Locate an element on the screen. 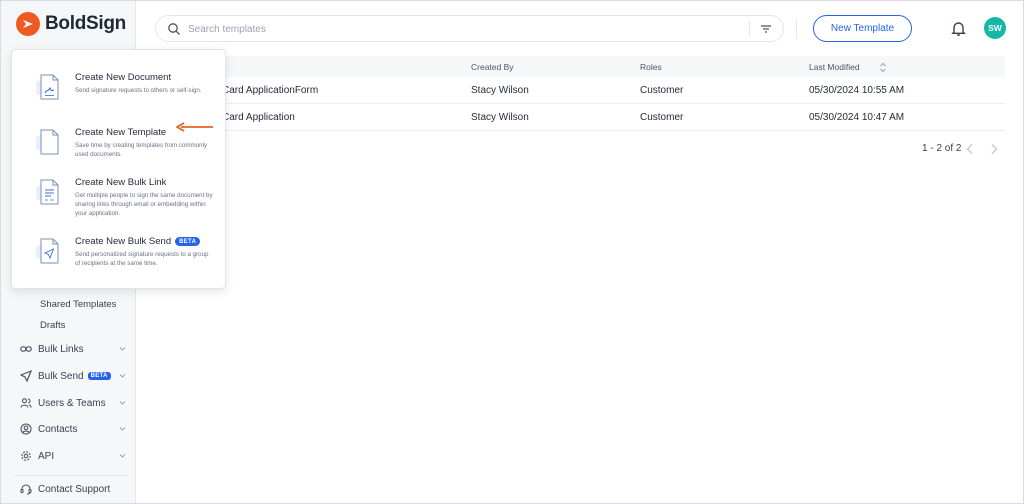 The image size is (1024, 504). chevron-right-icon is located at coordinates (994, 149).